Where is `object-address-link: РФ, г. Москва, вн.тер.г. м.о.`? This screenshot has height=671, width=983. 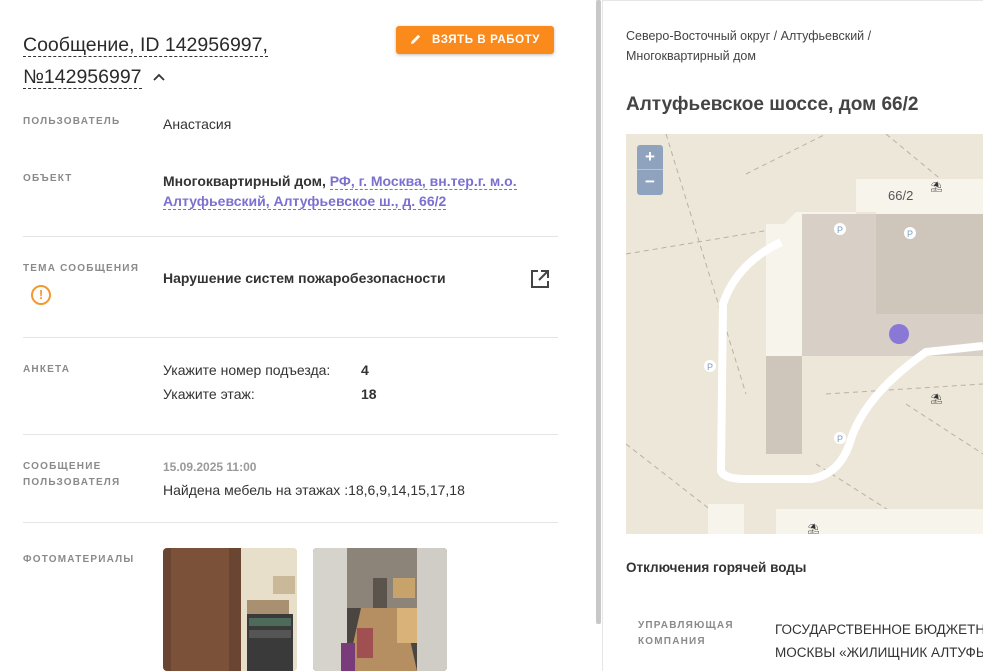
object-address-link: РФ, г. Москва, вн.тер.г. м.о. is located at coordinates (423, 181).